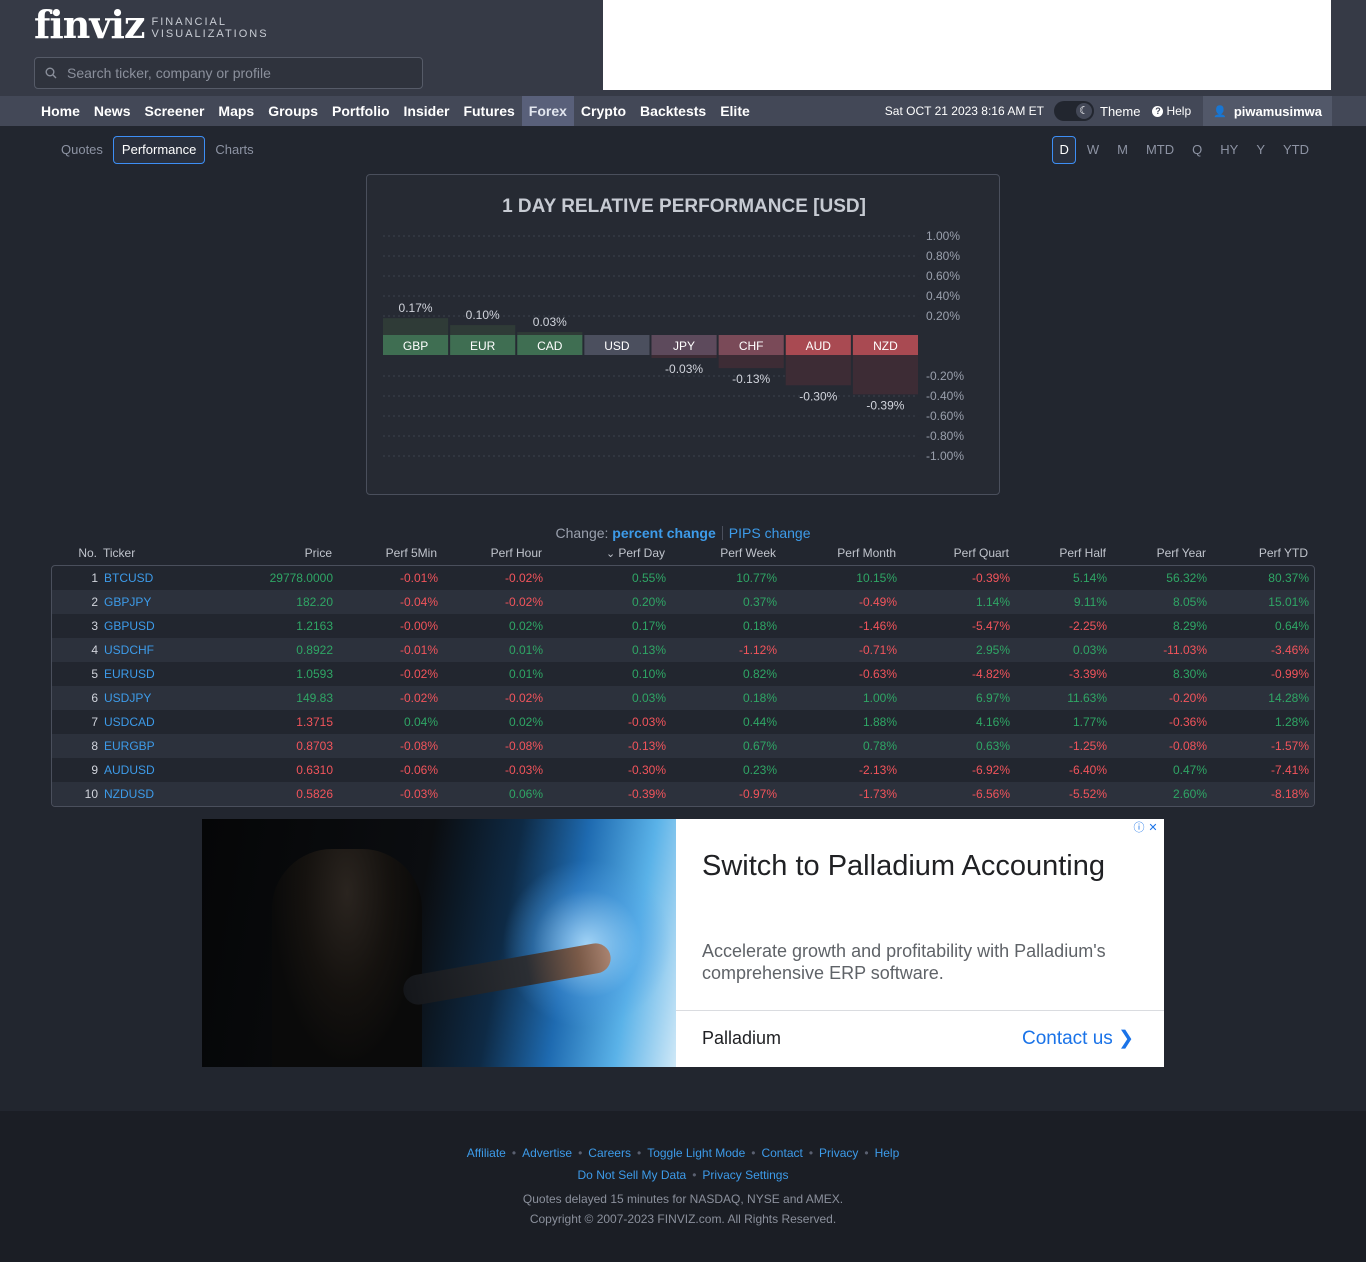 This screenshot has height=1262, width=1366. Describe the element at coordinates (844, 553) in the screenshot. I see `column-header-perf-month: Perf Month` at that location.